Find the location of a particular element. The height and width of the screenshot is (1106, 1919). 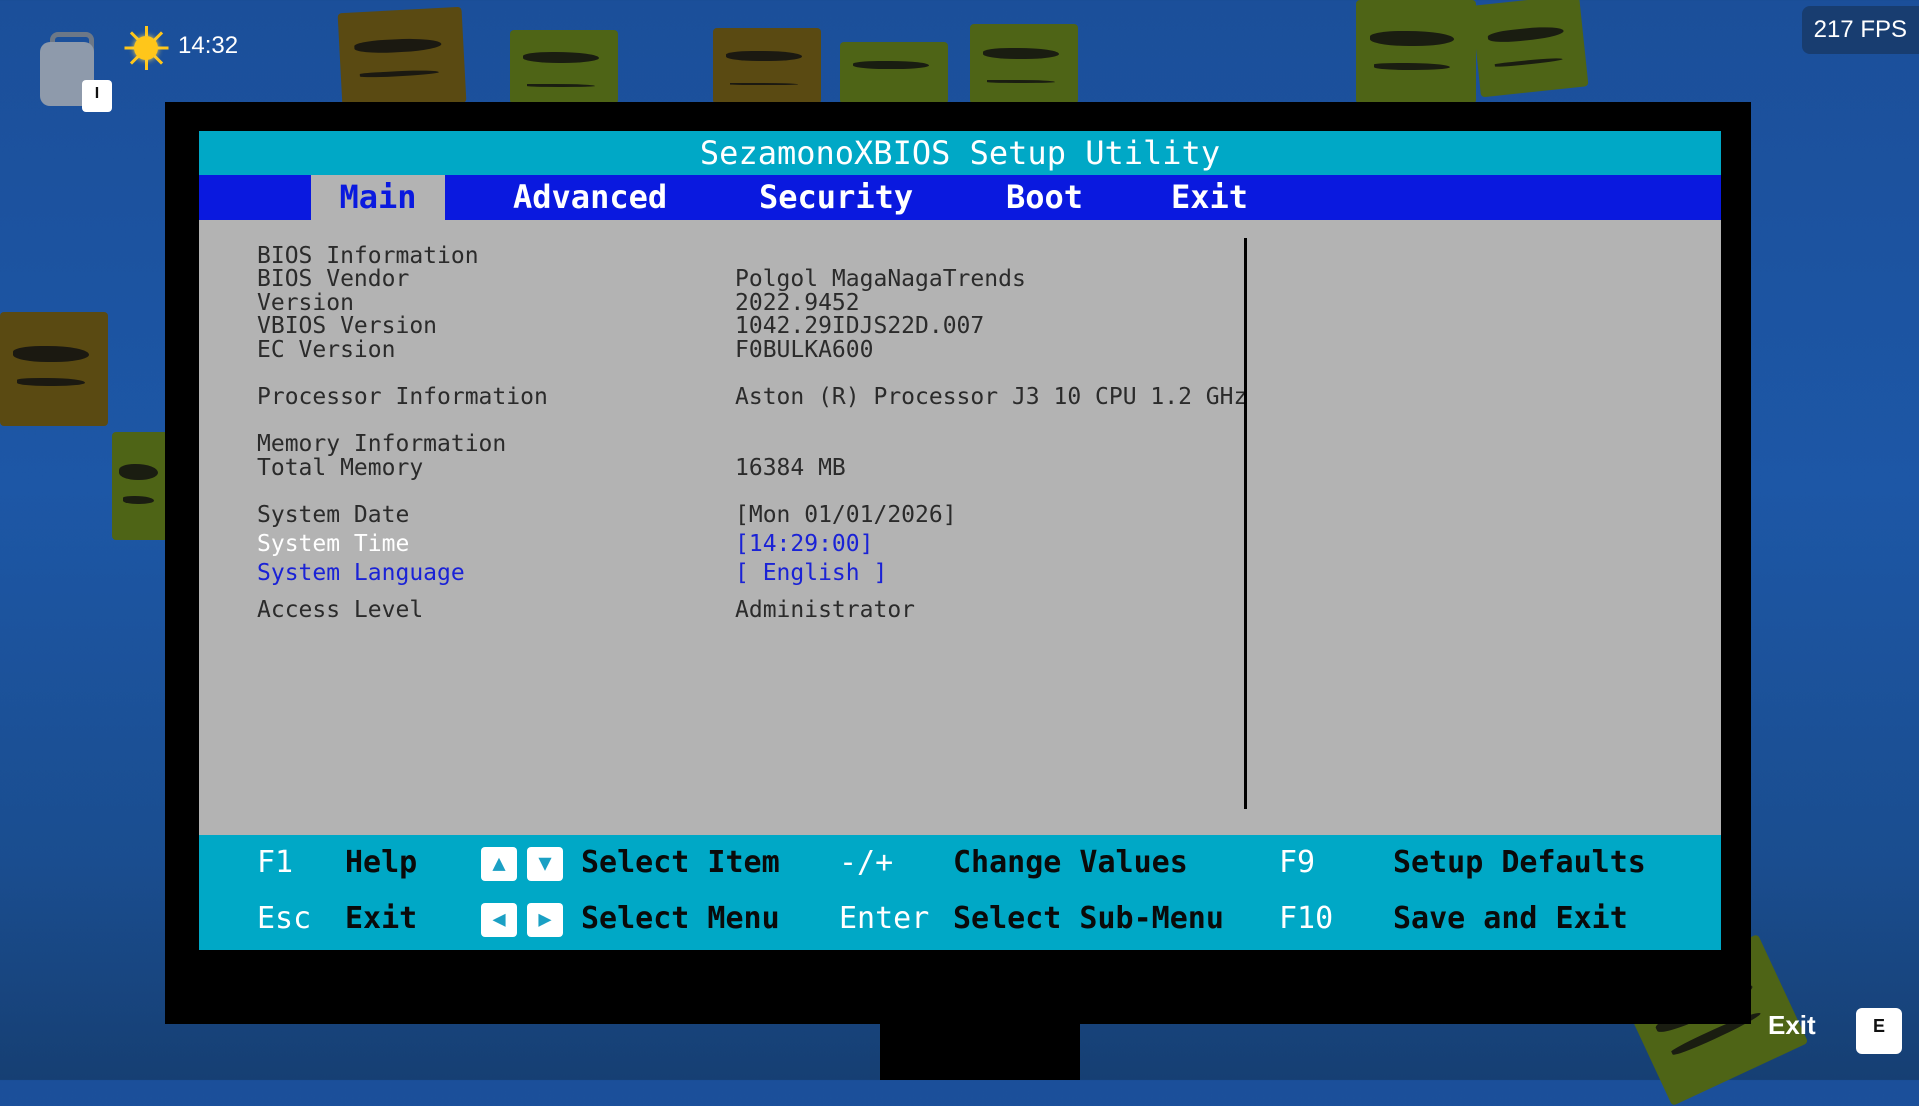

setup-defaults-description: Setup Defaults is located at coordinates (1519, 862).